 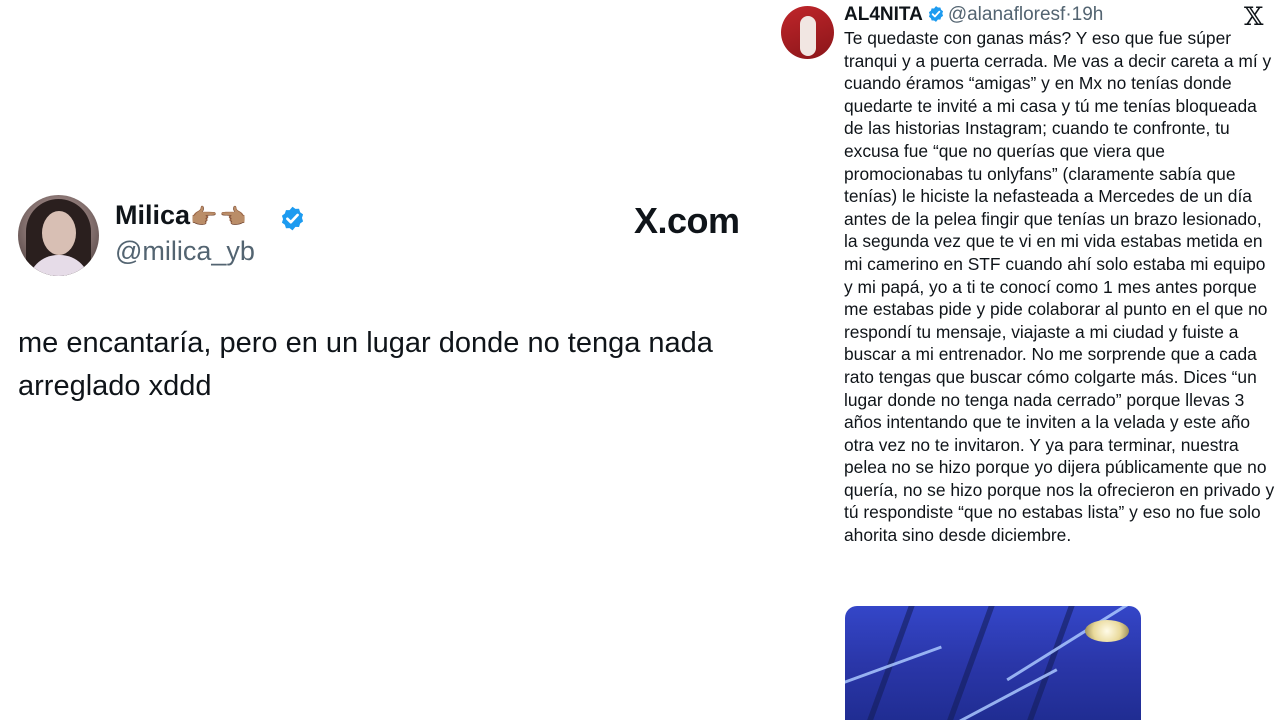 What do you see at coordinates (59, 233) in the screenshot?
I see `avatar-face` at bounding box center [59, 233].